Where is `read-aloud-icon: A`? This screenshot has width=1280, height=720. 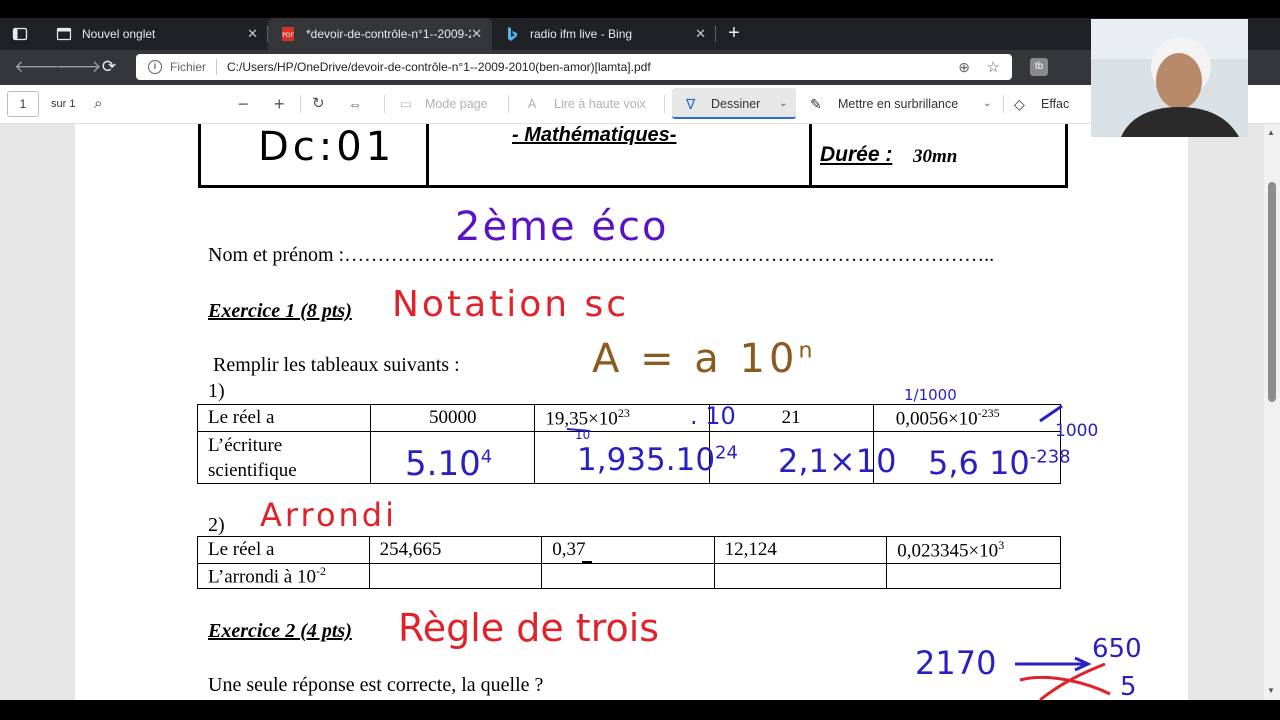 read-aloud-icon: A is located at coordinates (532, 104).